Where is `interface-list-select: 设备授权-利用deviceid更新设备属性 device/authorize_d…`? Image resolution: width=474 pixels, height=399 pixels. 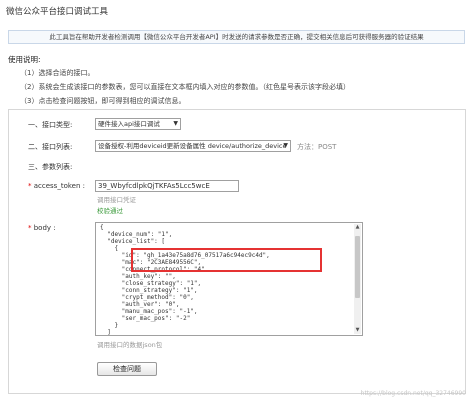 interface-list-select: 设备授权-利用deviceid更新设备属性 device/authorize_d… is located at coordinates (193, 146).